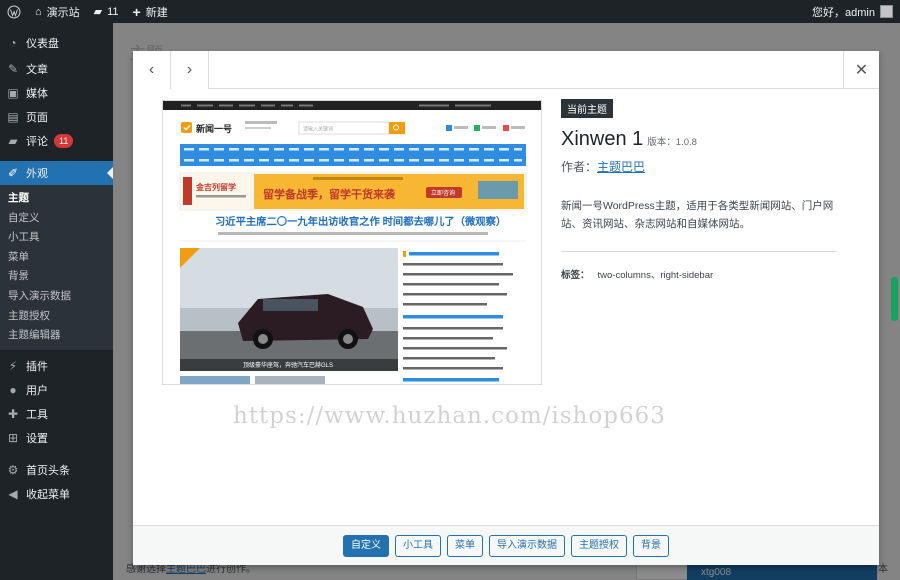 The image size is (900, 580). What do you see at coordinates (13, 469) in the screenshot?
I see `gear-icon: ⚙` at bounding box center [13, 469].